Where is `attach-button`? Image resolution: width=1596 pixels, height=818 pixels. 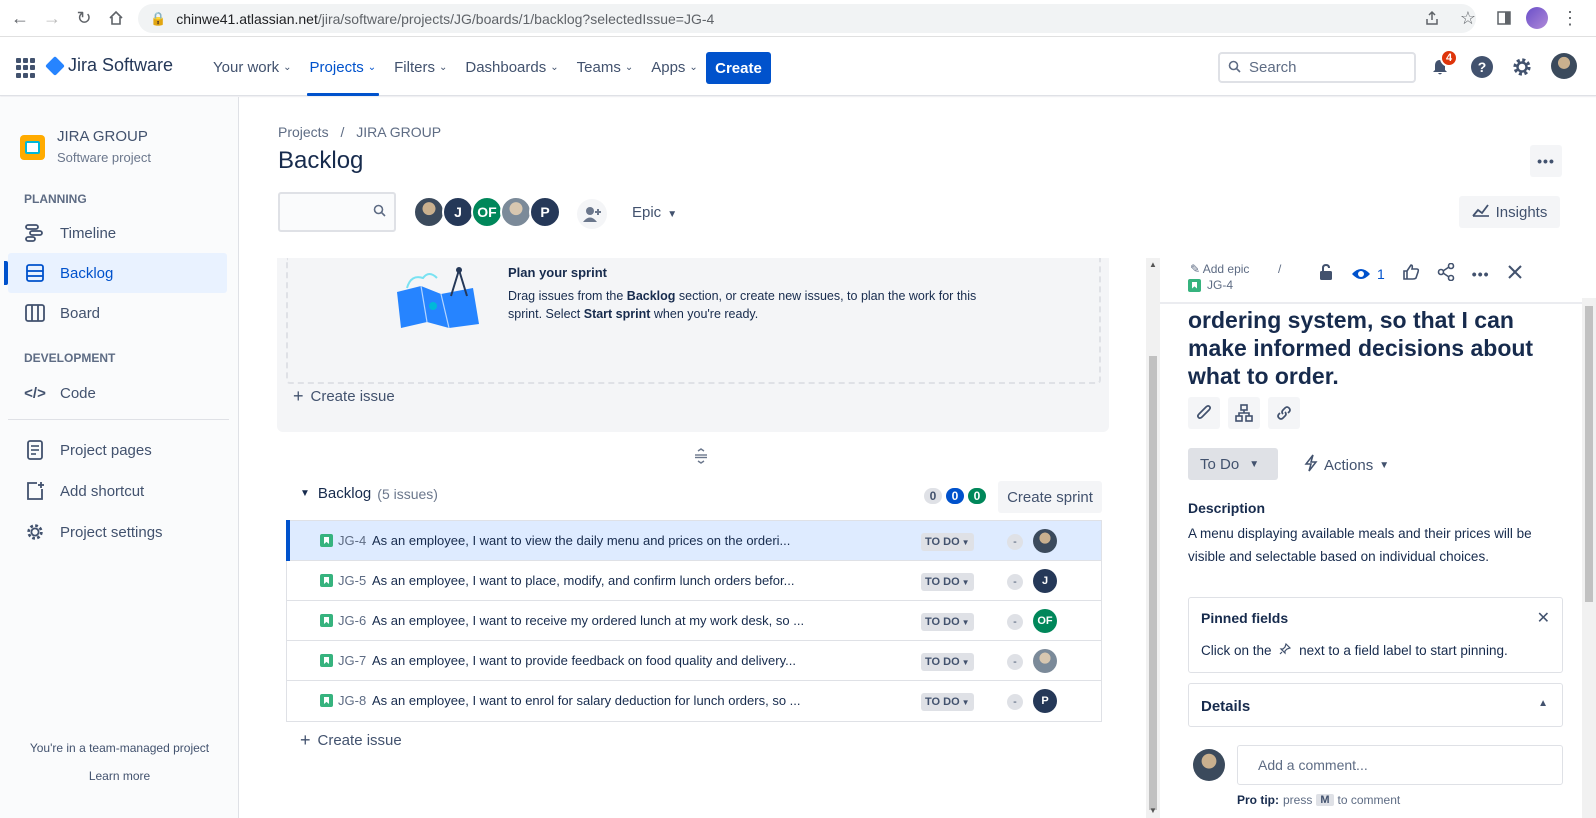 attach-button is located at coordinates (1204, 413).